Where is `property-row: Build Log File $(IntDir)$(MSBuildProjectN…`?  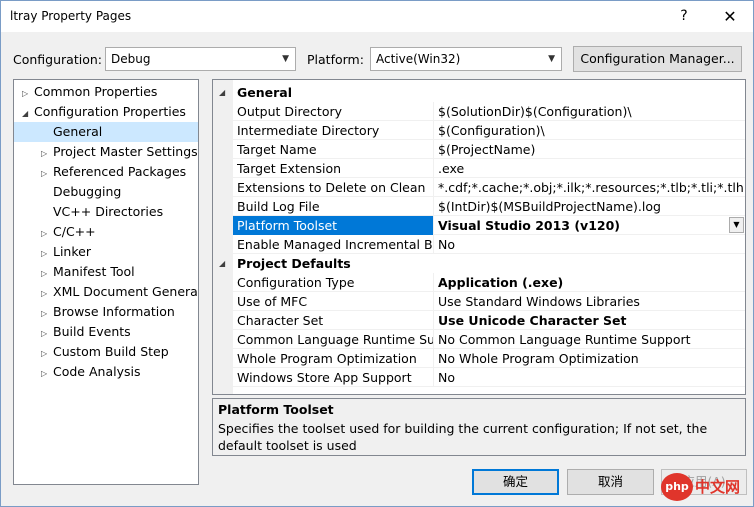
property-row: Build Log File $(IntDir)$(MSBuildProjectN… is located at coordinates (489, 206).